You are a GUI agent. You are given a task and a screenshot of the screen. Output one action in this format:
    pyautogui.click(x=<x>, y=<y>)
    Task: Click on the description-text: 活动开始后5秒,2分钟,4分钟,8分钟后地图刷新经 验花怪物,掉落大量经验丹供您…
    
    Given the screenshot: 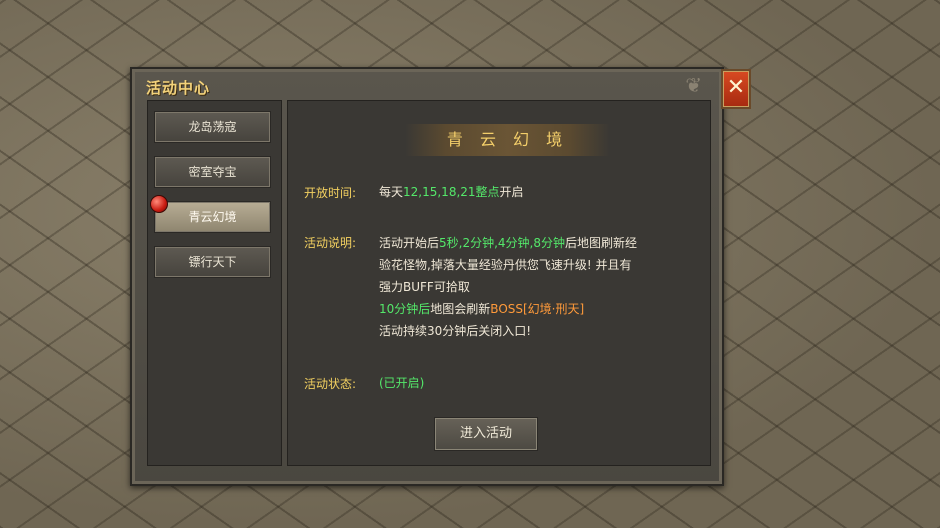 What is the action you would take?
    pyautogui.click(x=508, y=287)
    